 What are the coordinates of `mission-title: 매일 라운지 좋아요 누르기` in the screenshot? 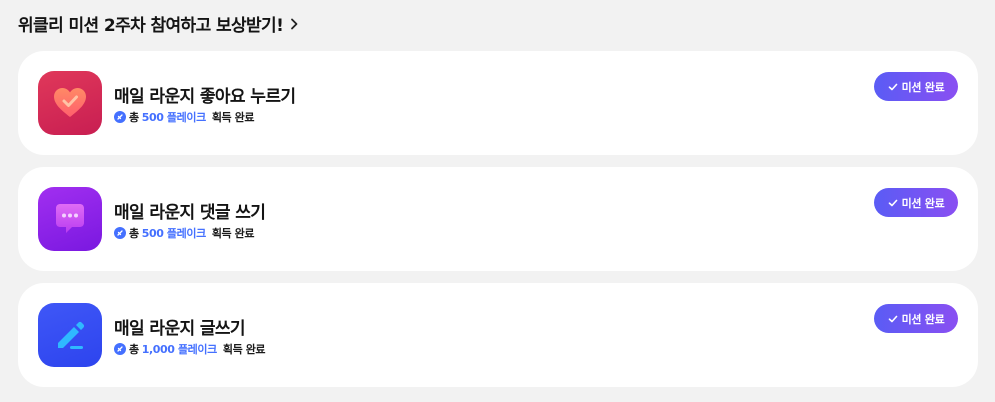 It's located at (205, 97).